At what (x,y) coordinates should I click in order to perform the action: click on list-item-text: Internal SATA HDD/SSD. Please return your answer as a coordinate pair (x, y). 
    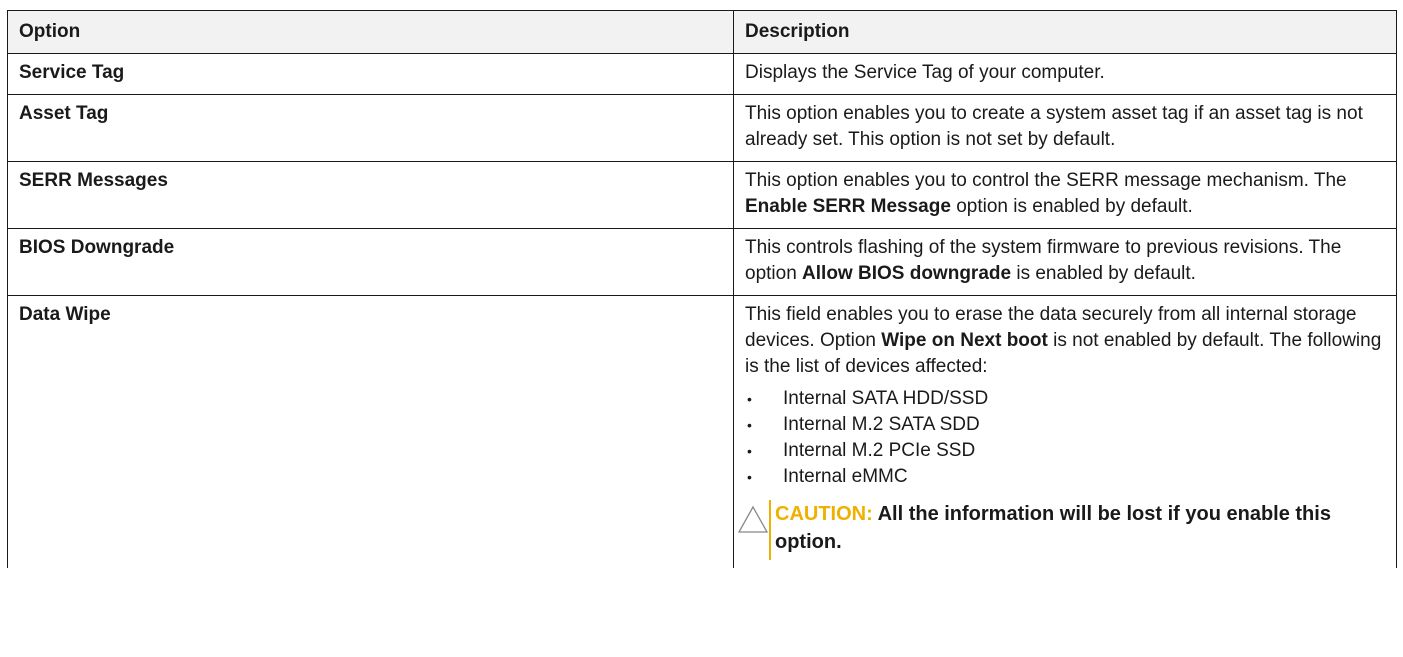
    Looking at the image, I should click on (886, 398).